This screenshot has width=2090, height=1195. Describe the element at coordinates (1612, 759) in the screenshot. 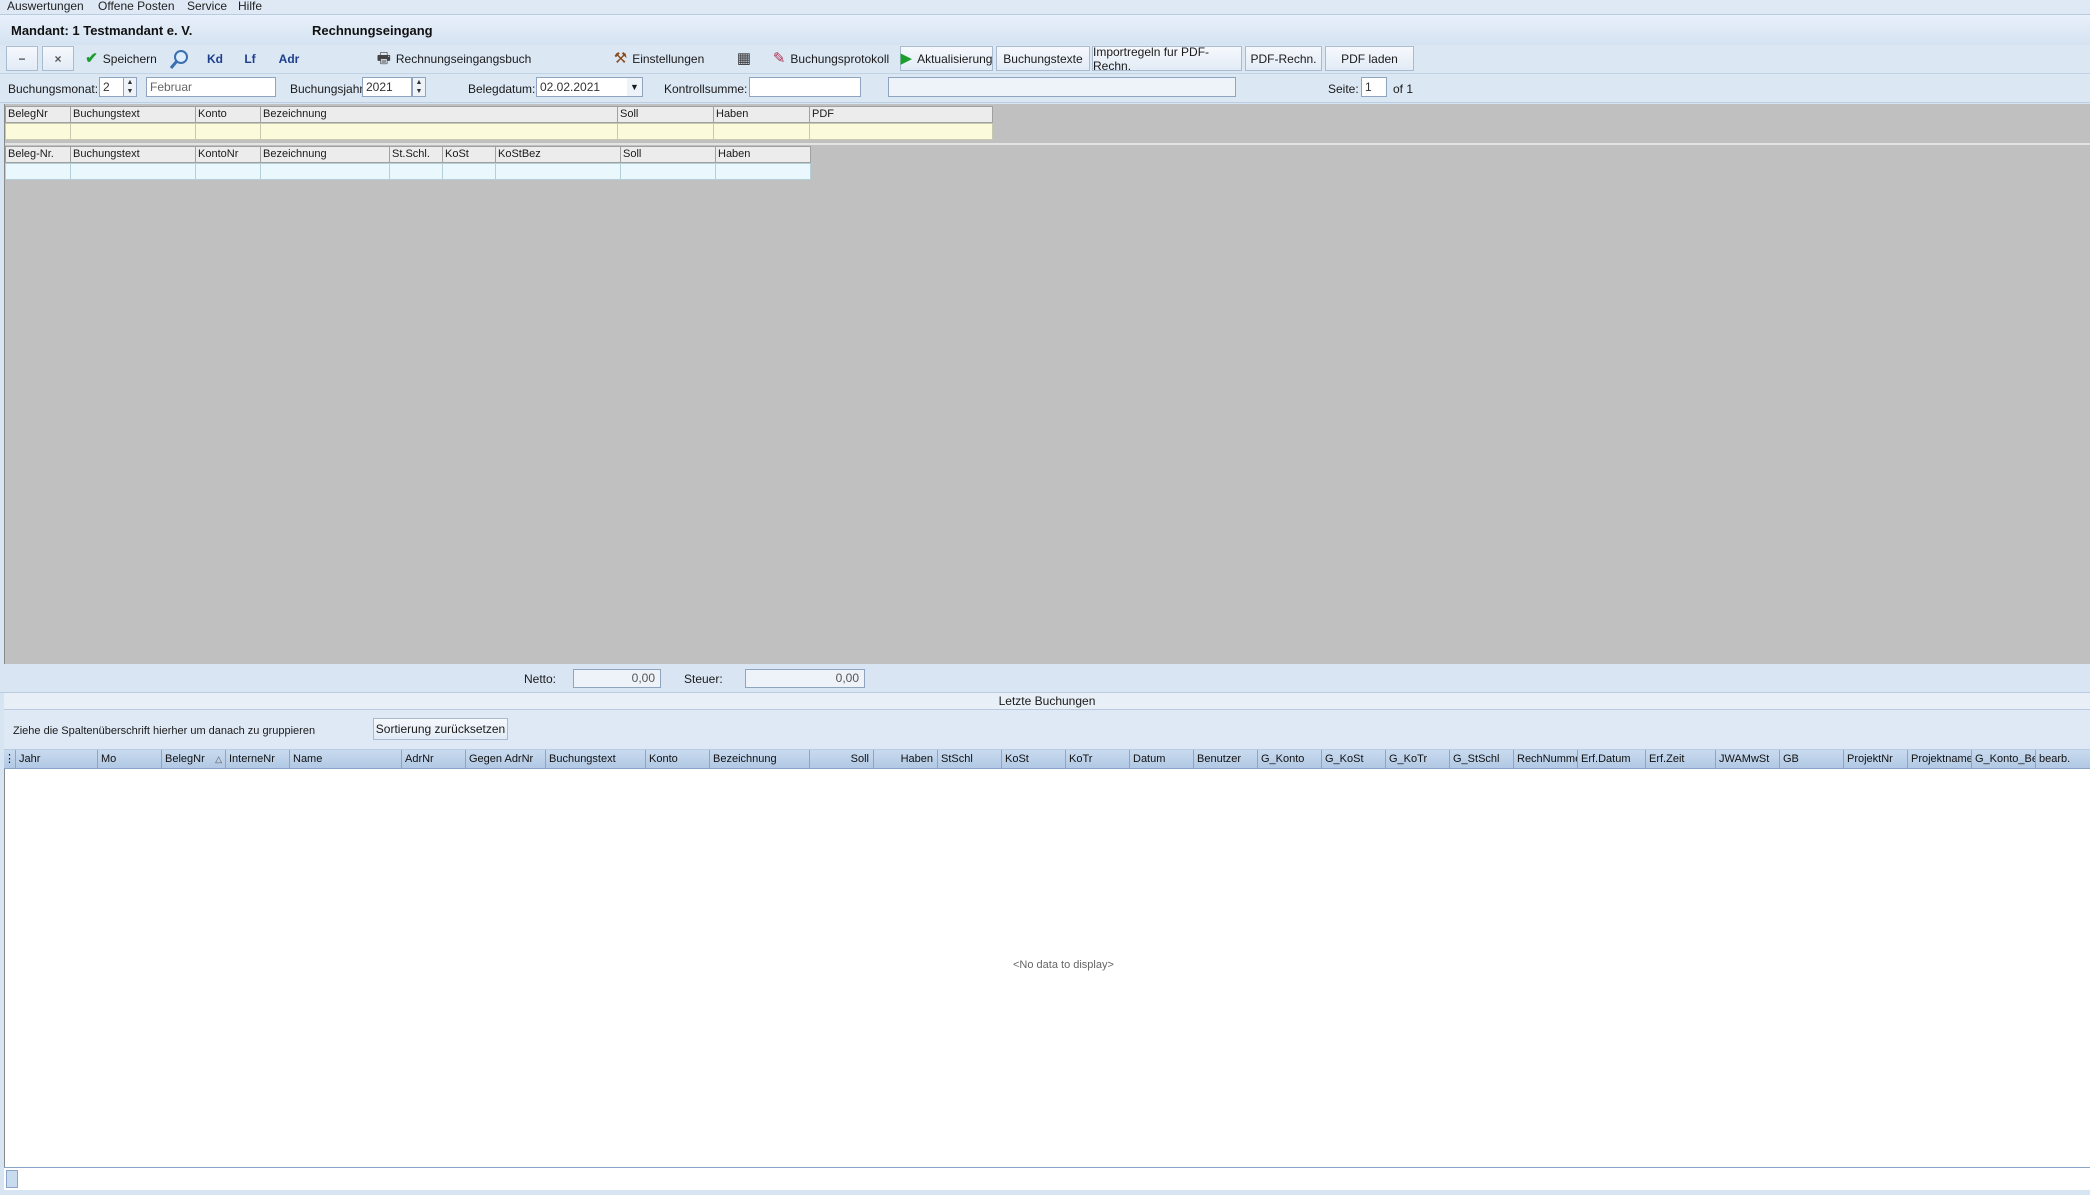

I see `col-erf-datum: Erf.Datum` at that location.